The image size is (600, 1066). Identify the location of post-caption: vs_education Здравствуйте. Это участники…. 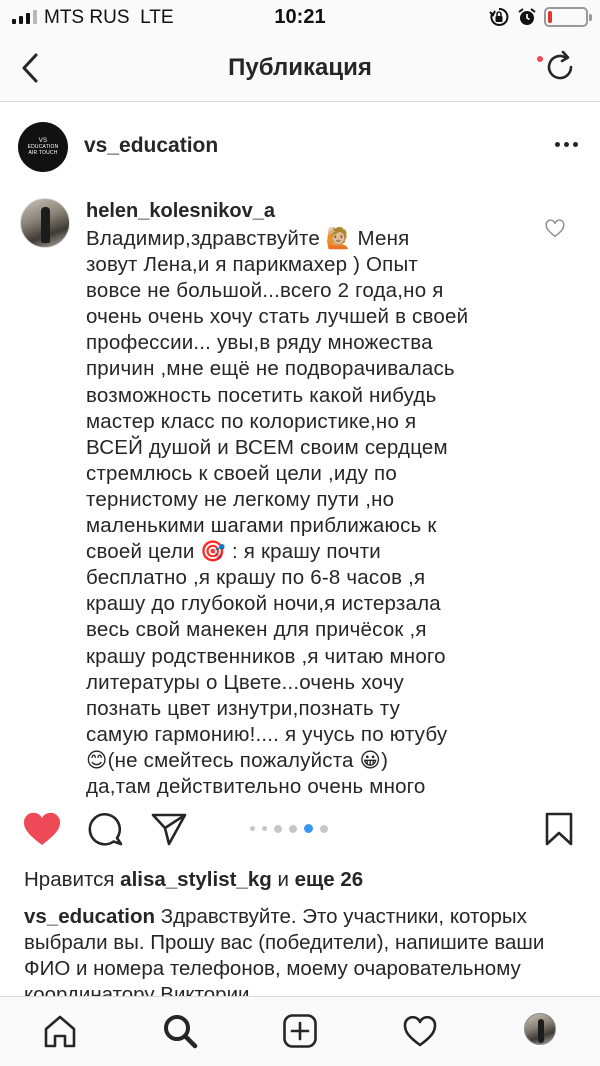
(298, 950).